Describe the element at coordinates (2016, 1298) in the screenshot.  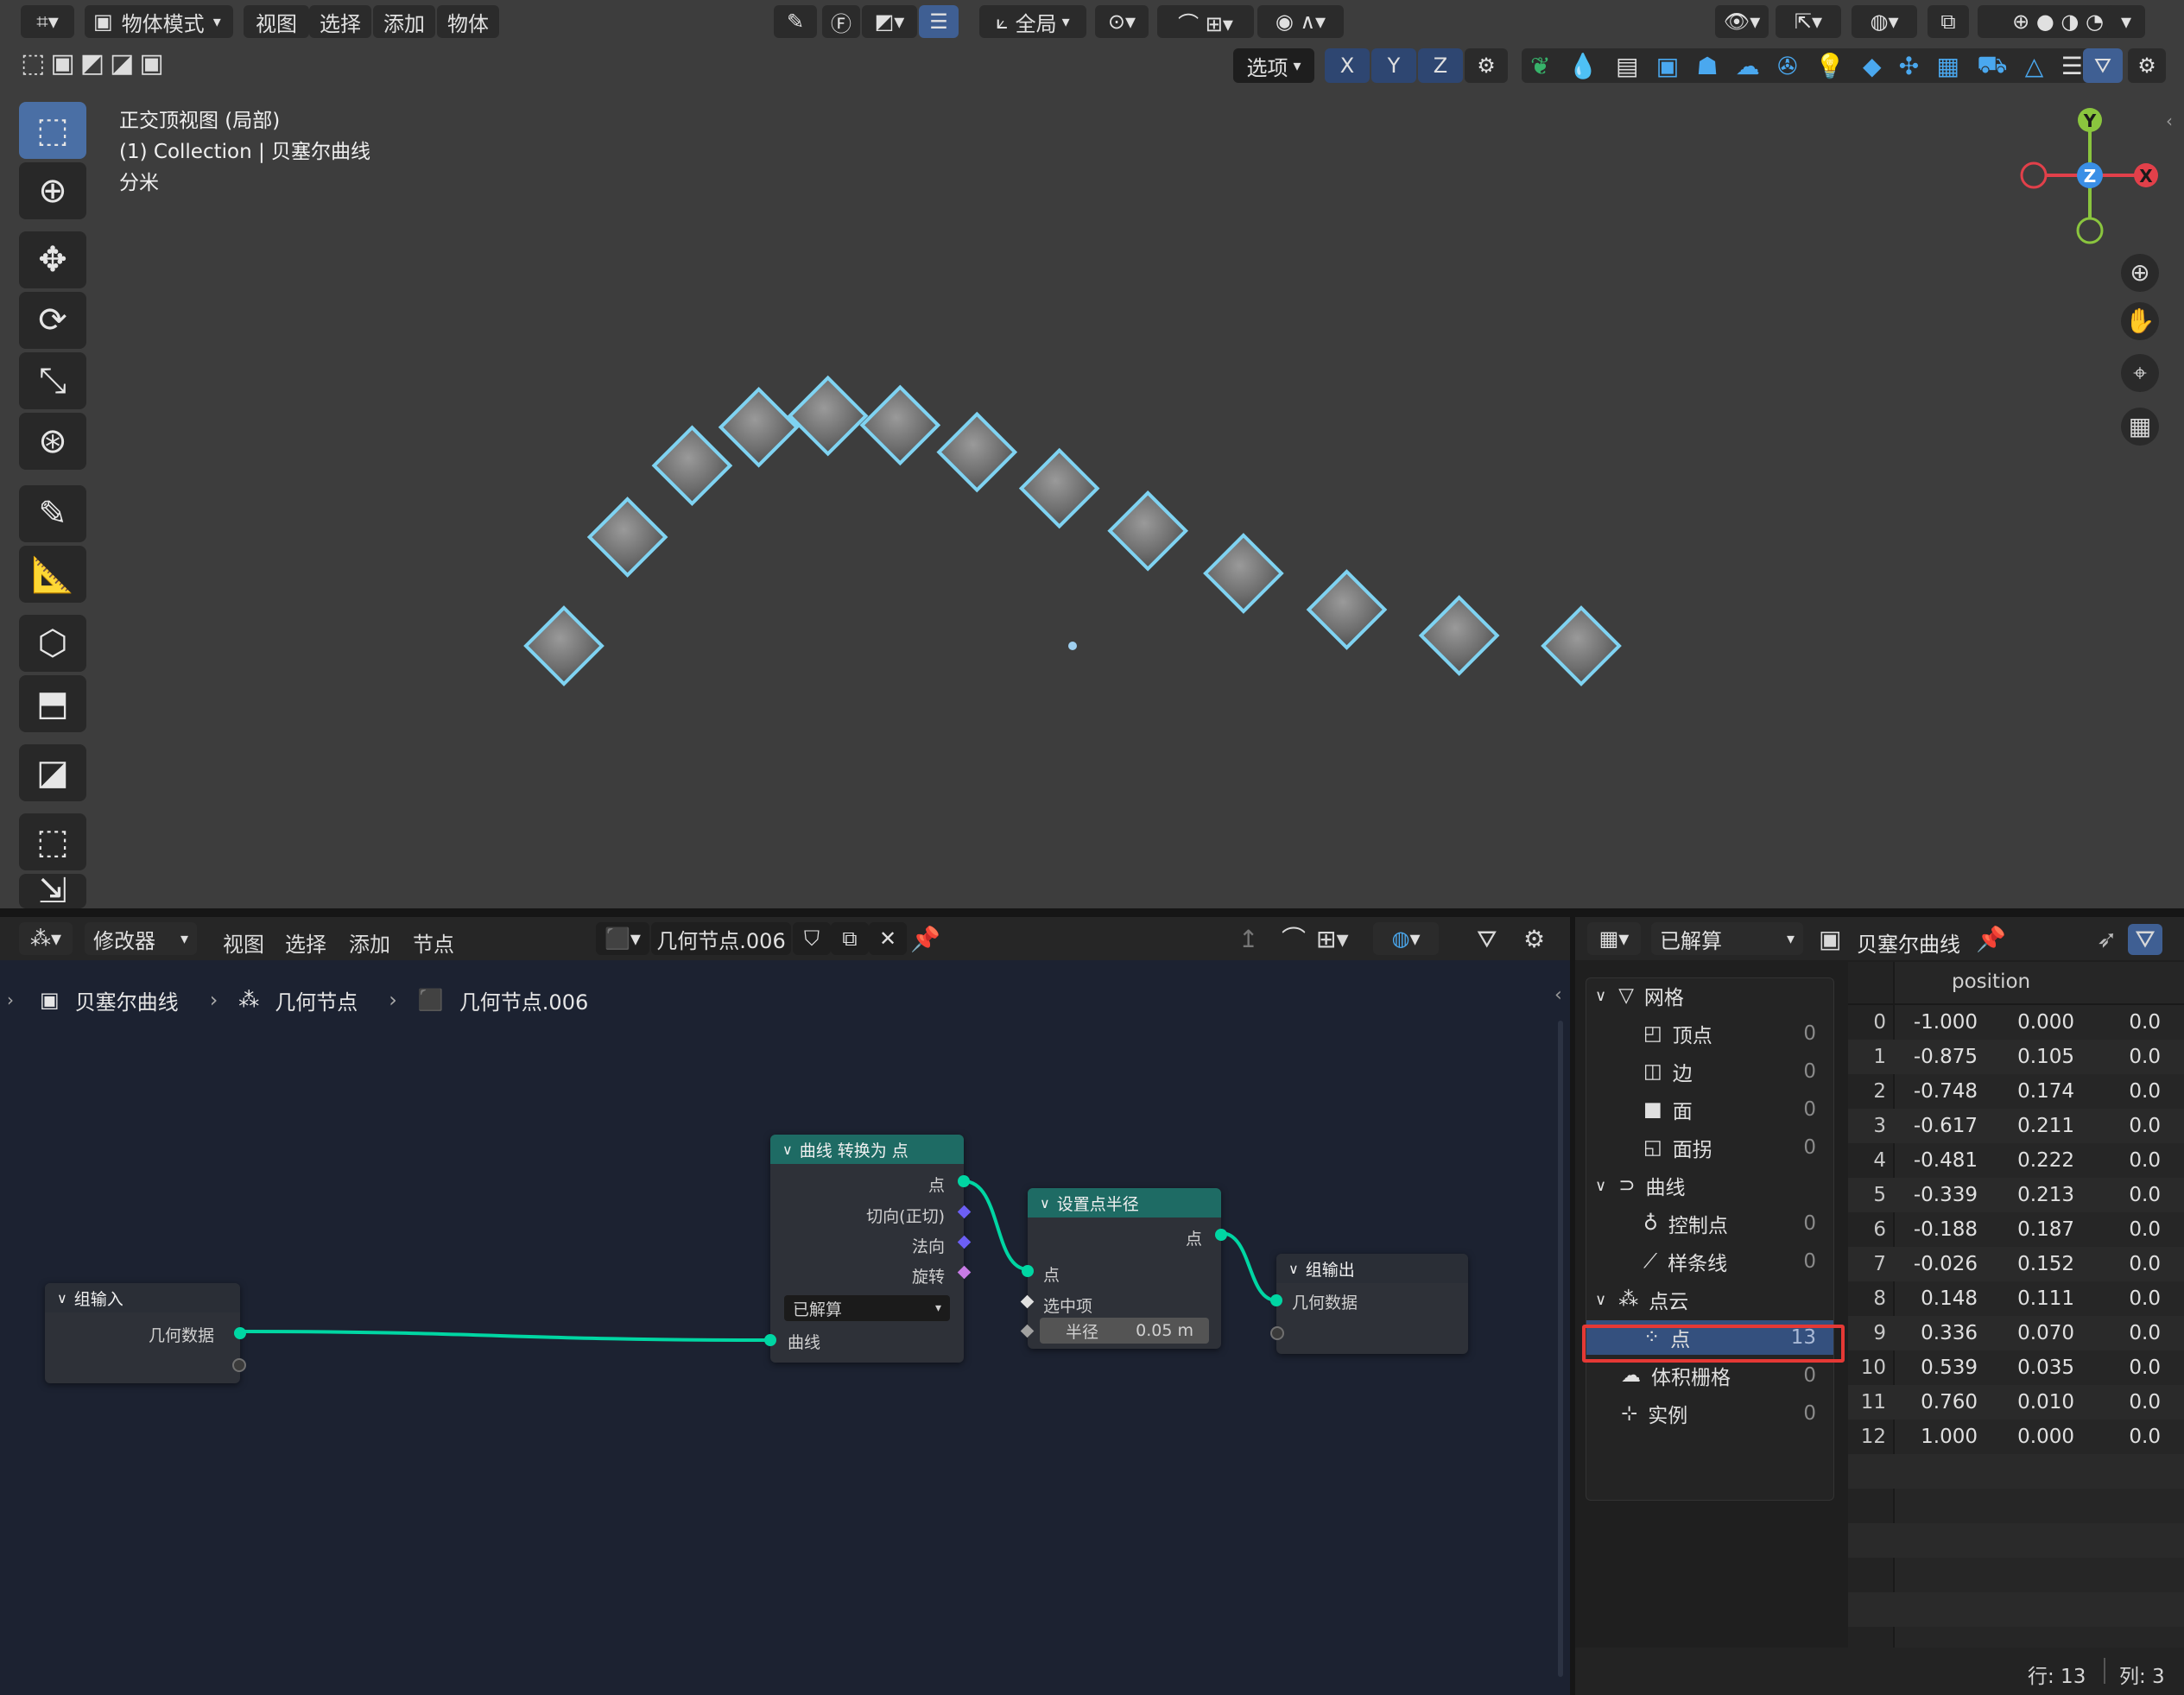
I see `table-row: 8 0.148 0.111 0.0` at that location.